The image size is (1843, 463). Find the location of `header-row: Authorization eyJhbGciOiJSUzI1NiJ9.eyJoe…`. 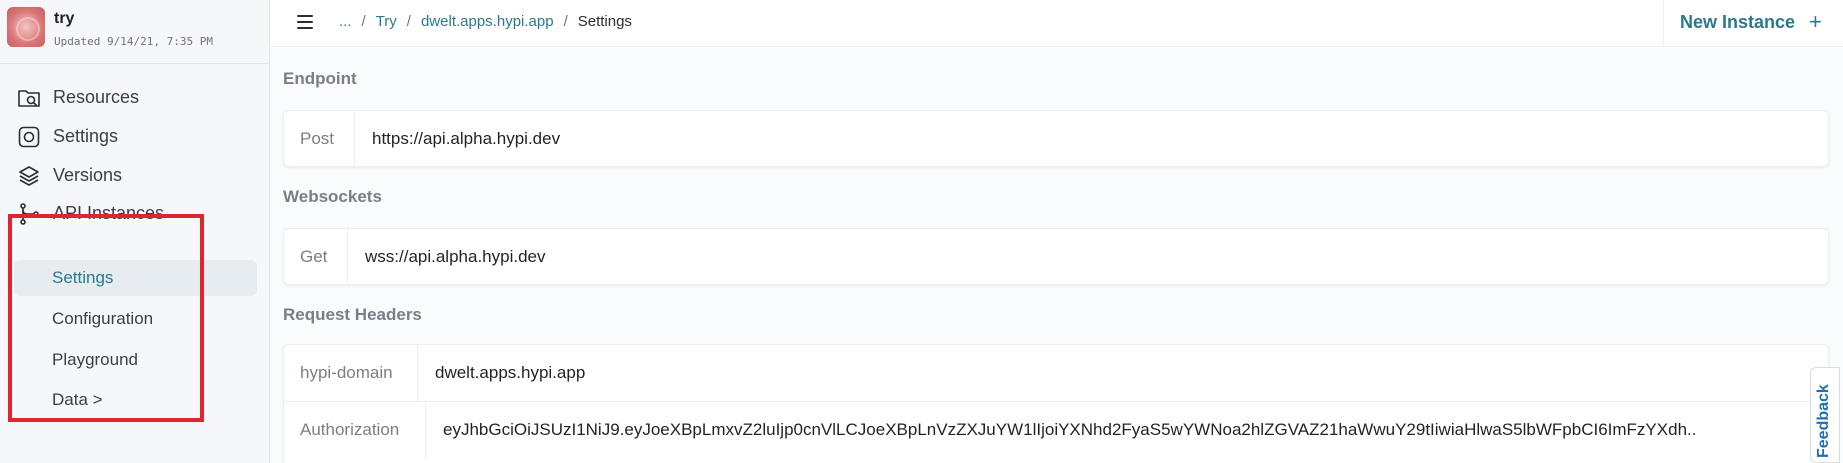

header-row: Authorization eyJhbGciOiJSUzI1NiJ9.eyJoe… is located at coordinates (1056, 430).